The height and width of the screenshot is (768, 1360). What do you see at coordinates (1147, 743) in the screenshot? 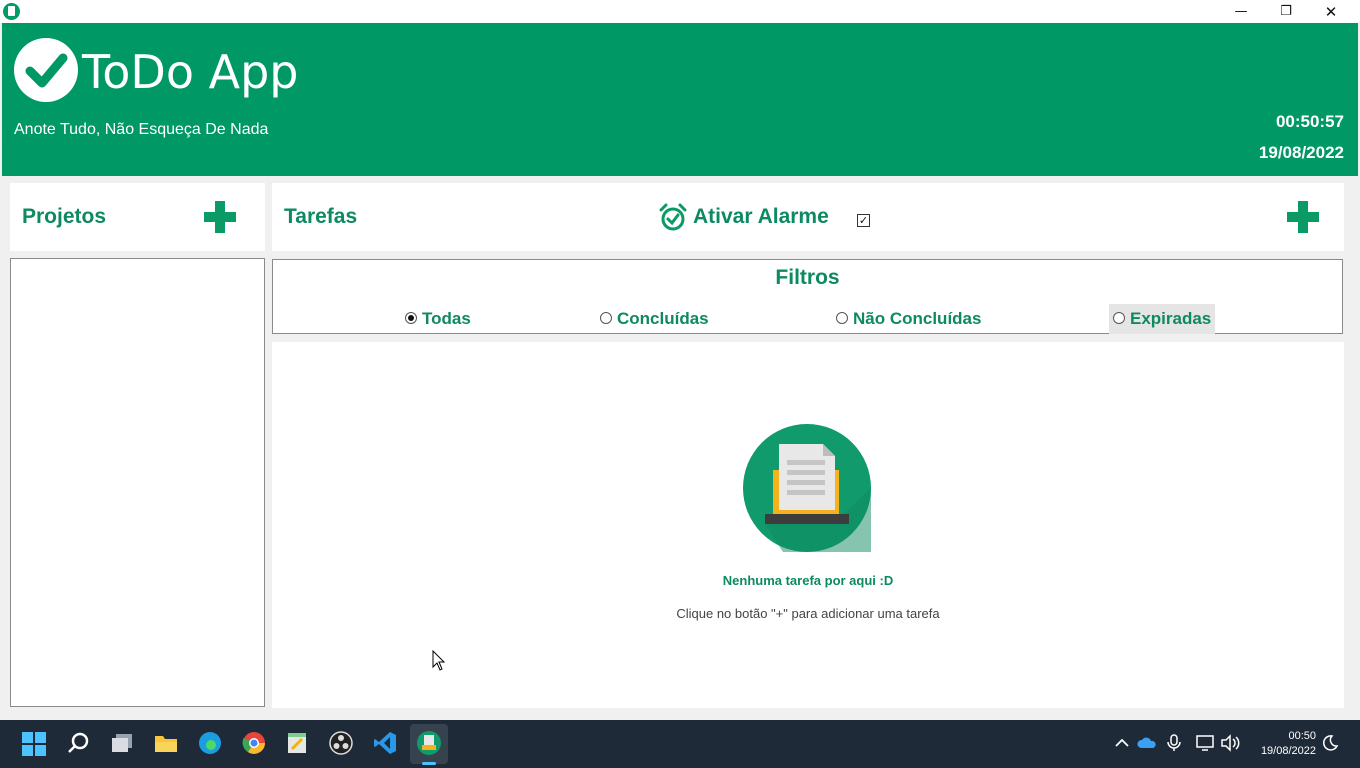
I see `onedrive-cloud-icon` at bounding box center [1147, 743].